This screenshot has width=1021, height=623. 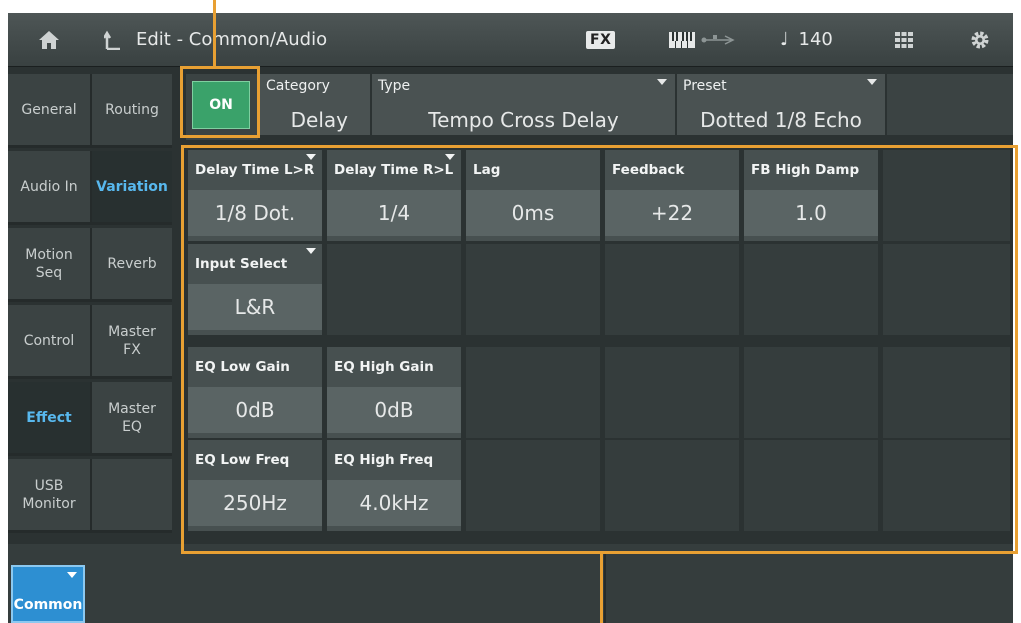 I want to click on header-empty, so click(x=950, y=104).